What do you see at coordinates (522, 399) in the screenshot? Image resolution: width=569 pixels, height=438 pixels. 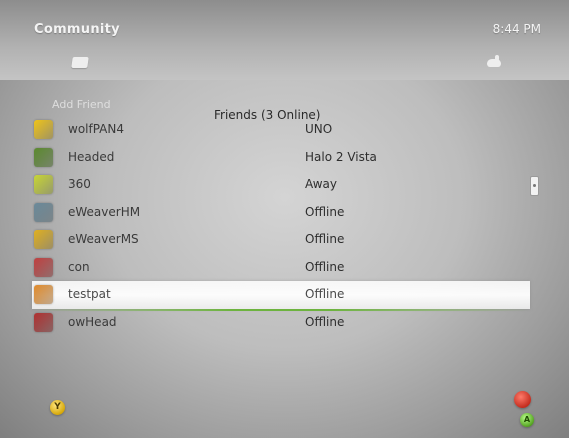 I see `b-button-icon` at bounding box center [522, 399].